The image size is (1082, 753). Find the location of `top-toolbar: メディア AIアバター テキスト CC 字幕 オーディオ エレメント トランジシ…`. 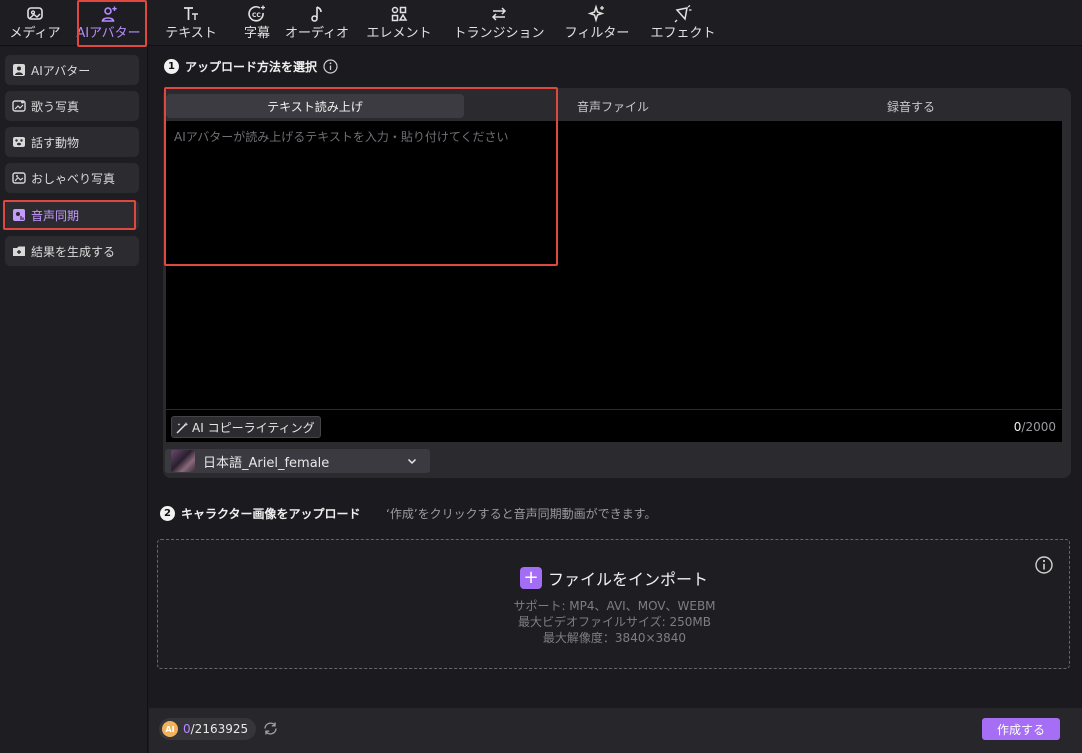

top-toolbar: メディア AIアバター テキスト CC 字幕 オーディオ エレメント トランジシ… is located at coordinates (541, 23).